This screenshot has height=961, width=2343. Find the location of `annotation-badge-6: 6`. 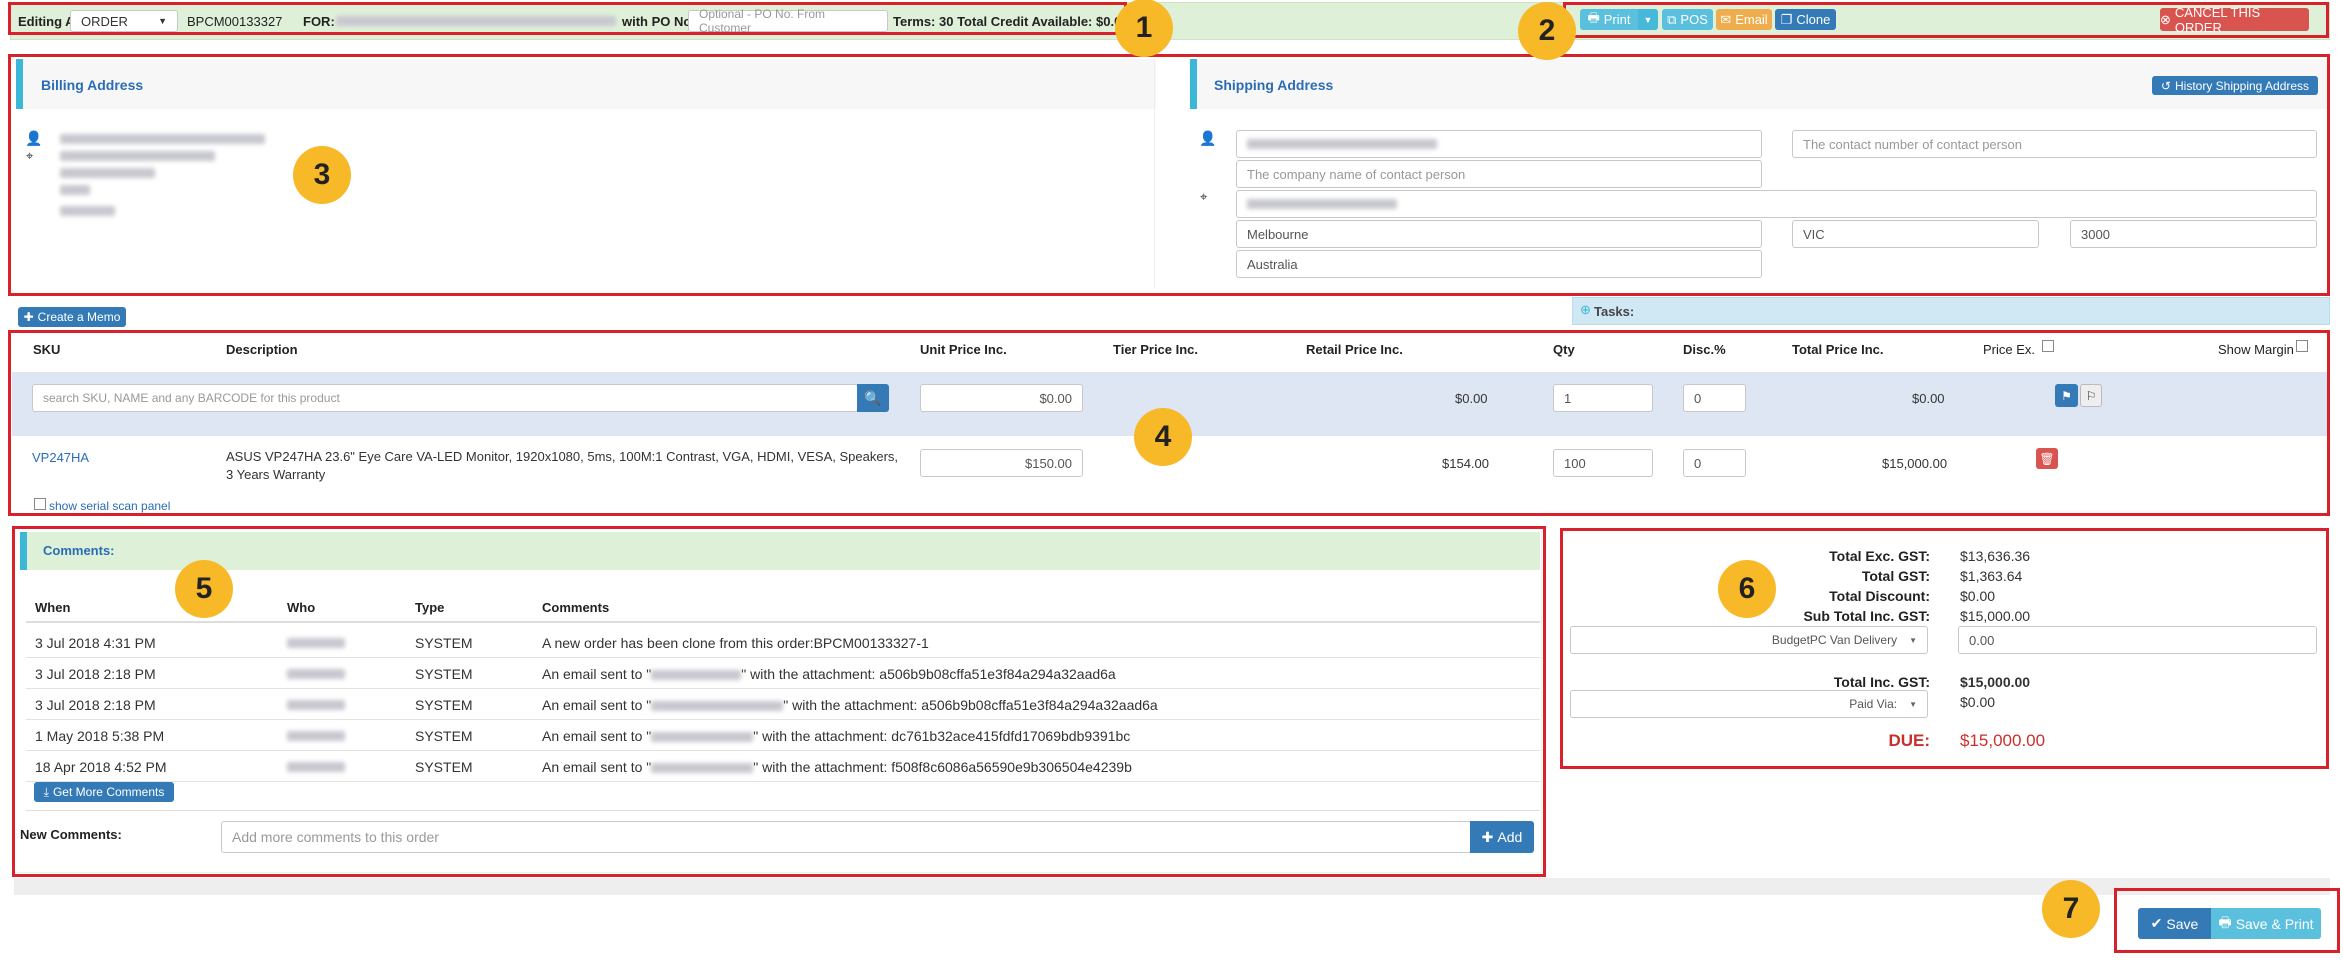

annotation-badge-6: 6 is located at coordinates (1747, 589).